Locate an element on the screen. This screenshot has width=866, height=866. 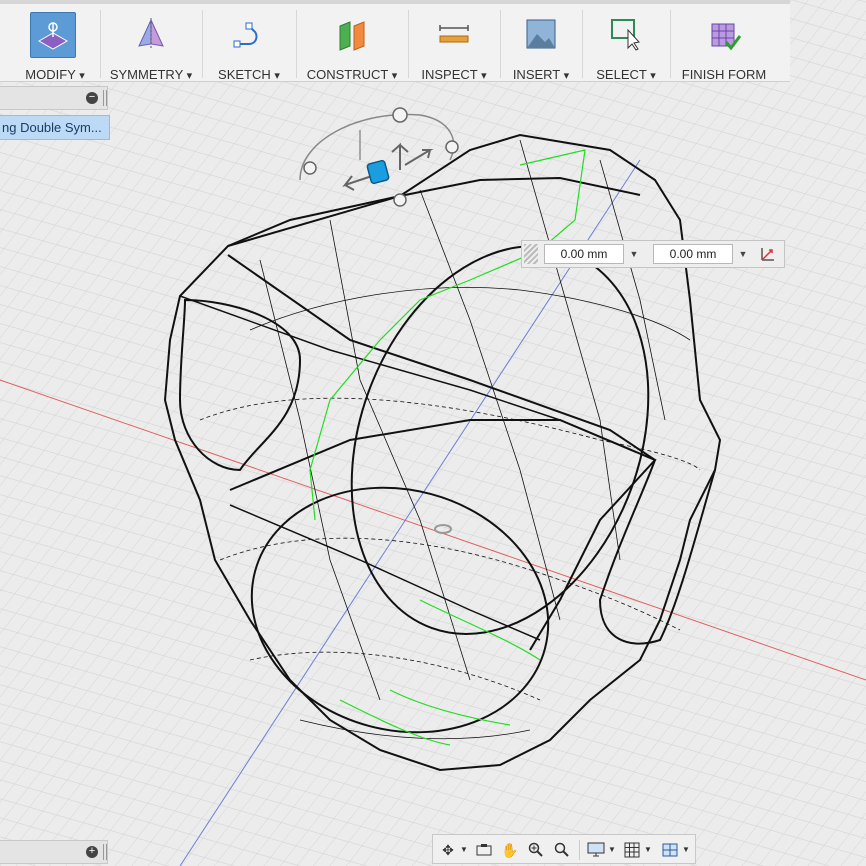
dimension-input-box: 0.00 mm ▼ 0.00 mm ▼ is located at coordinates (653, 254).